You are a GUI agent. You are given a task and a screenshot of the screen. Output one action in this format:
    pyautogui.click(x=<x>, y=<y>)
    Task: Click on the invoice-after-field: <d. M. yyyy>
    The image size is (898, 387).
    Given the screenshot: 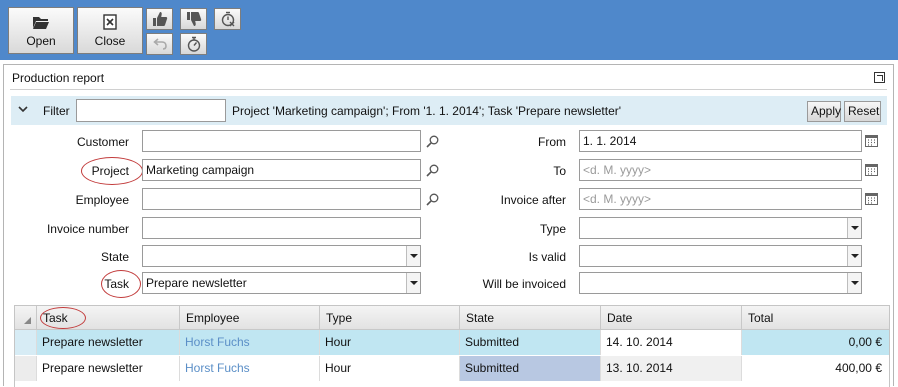 What is the action you would take?
    pyautogui.click(x=720, y=199)
    